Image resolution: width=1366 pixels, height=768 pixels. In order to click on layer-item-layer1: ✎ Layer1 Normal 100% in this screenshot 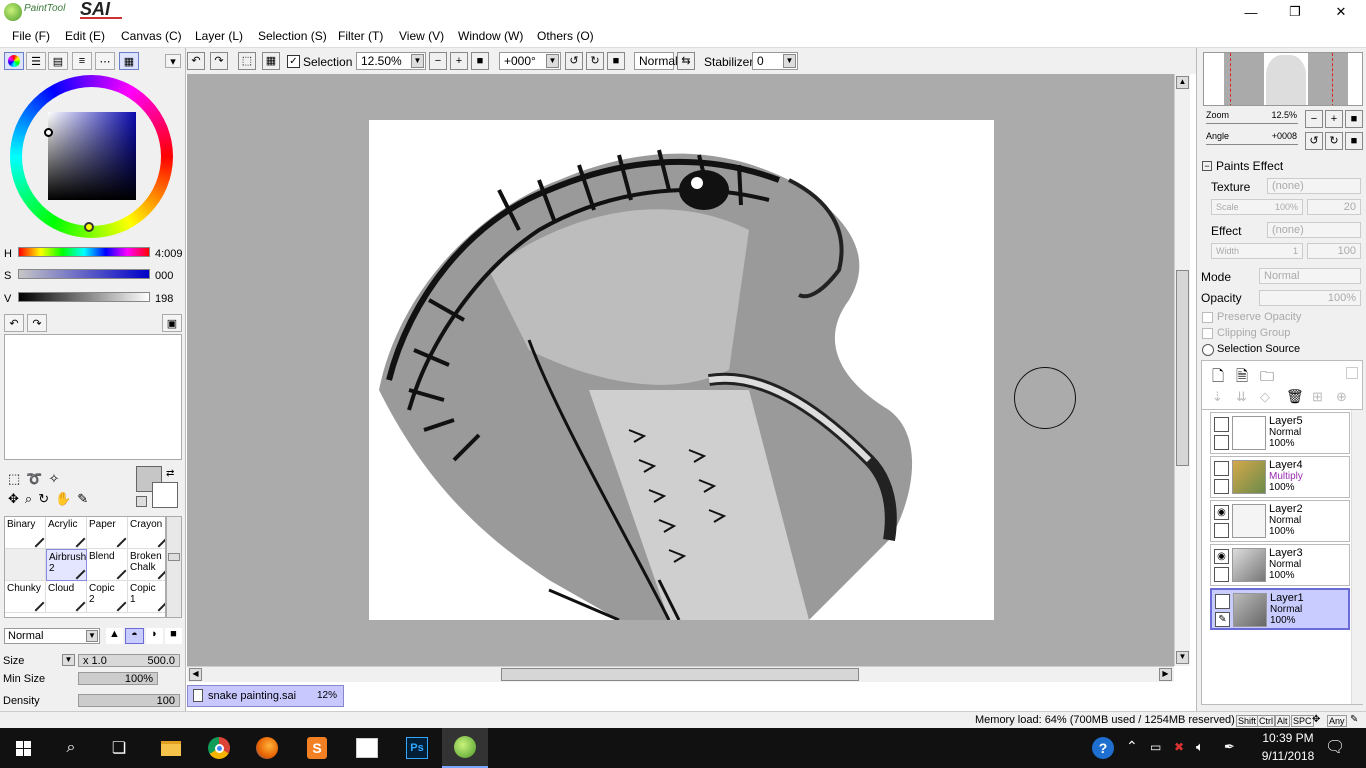, I will do `click(1280, 609)`.